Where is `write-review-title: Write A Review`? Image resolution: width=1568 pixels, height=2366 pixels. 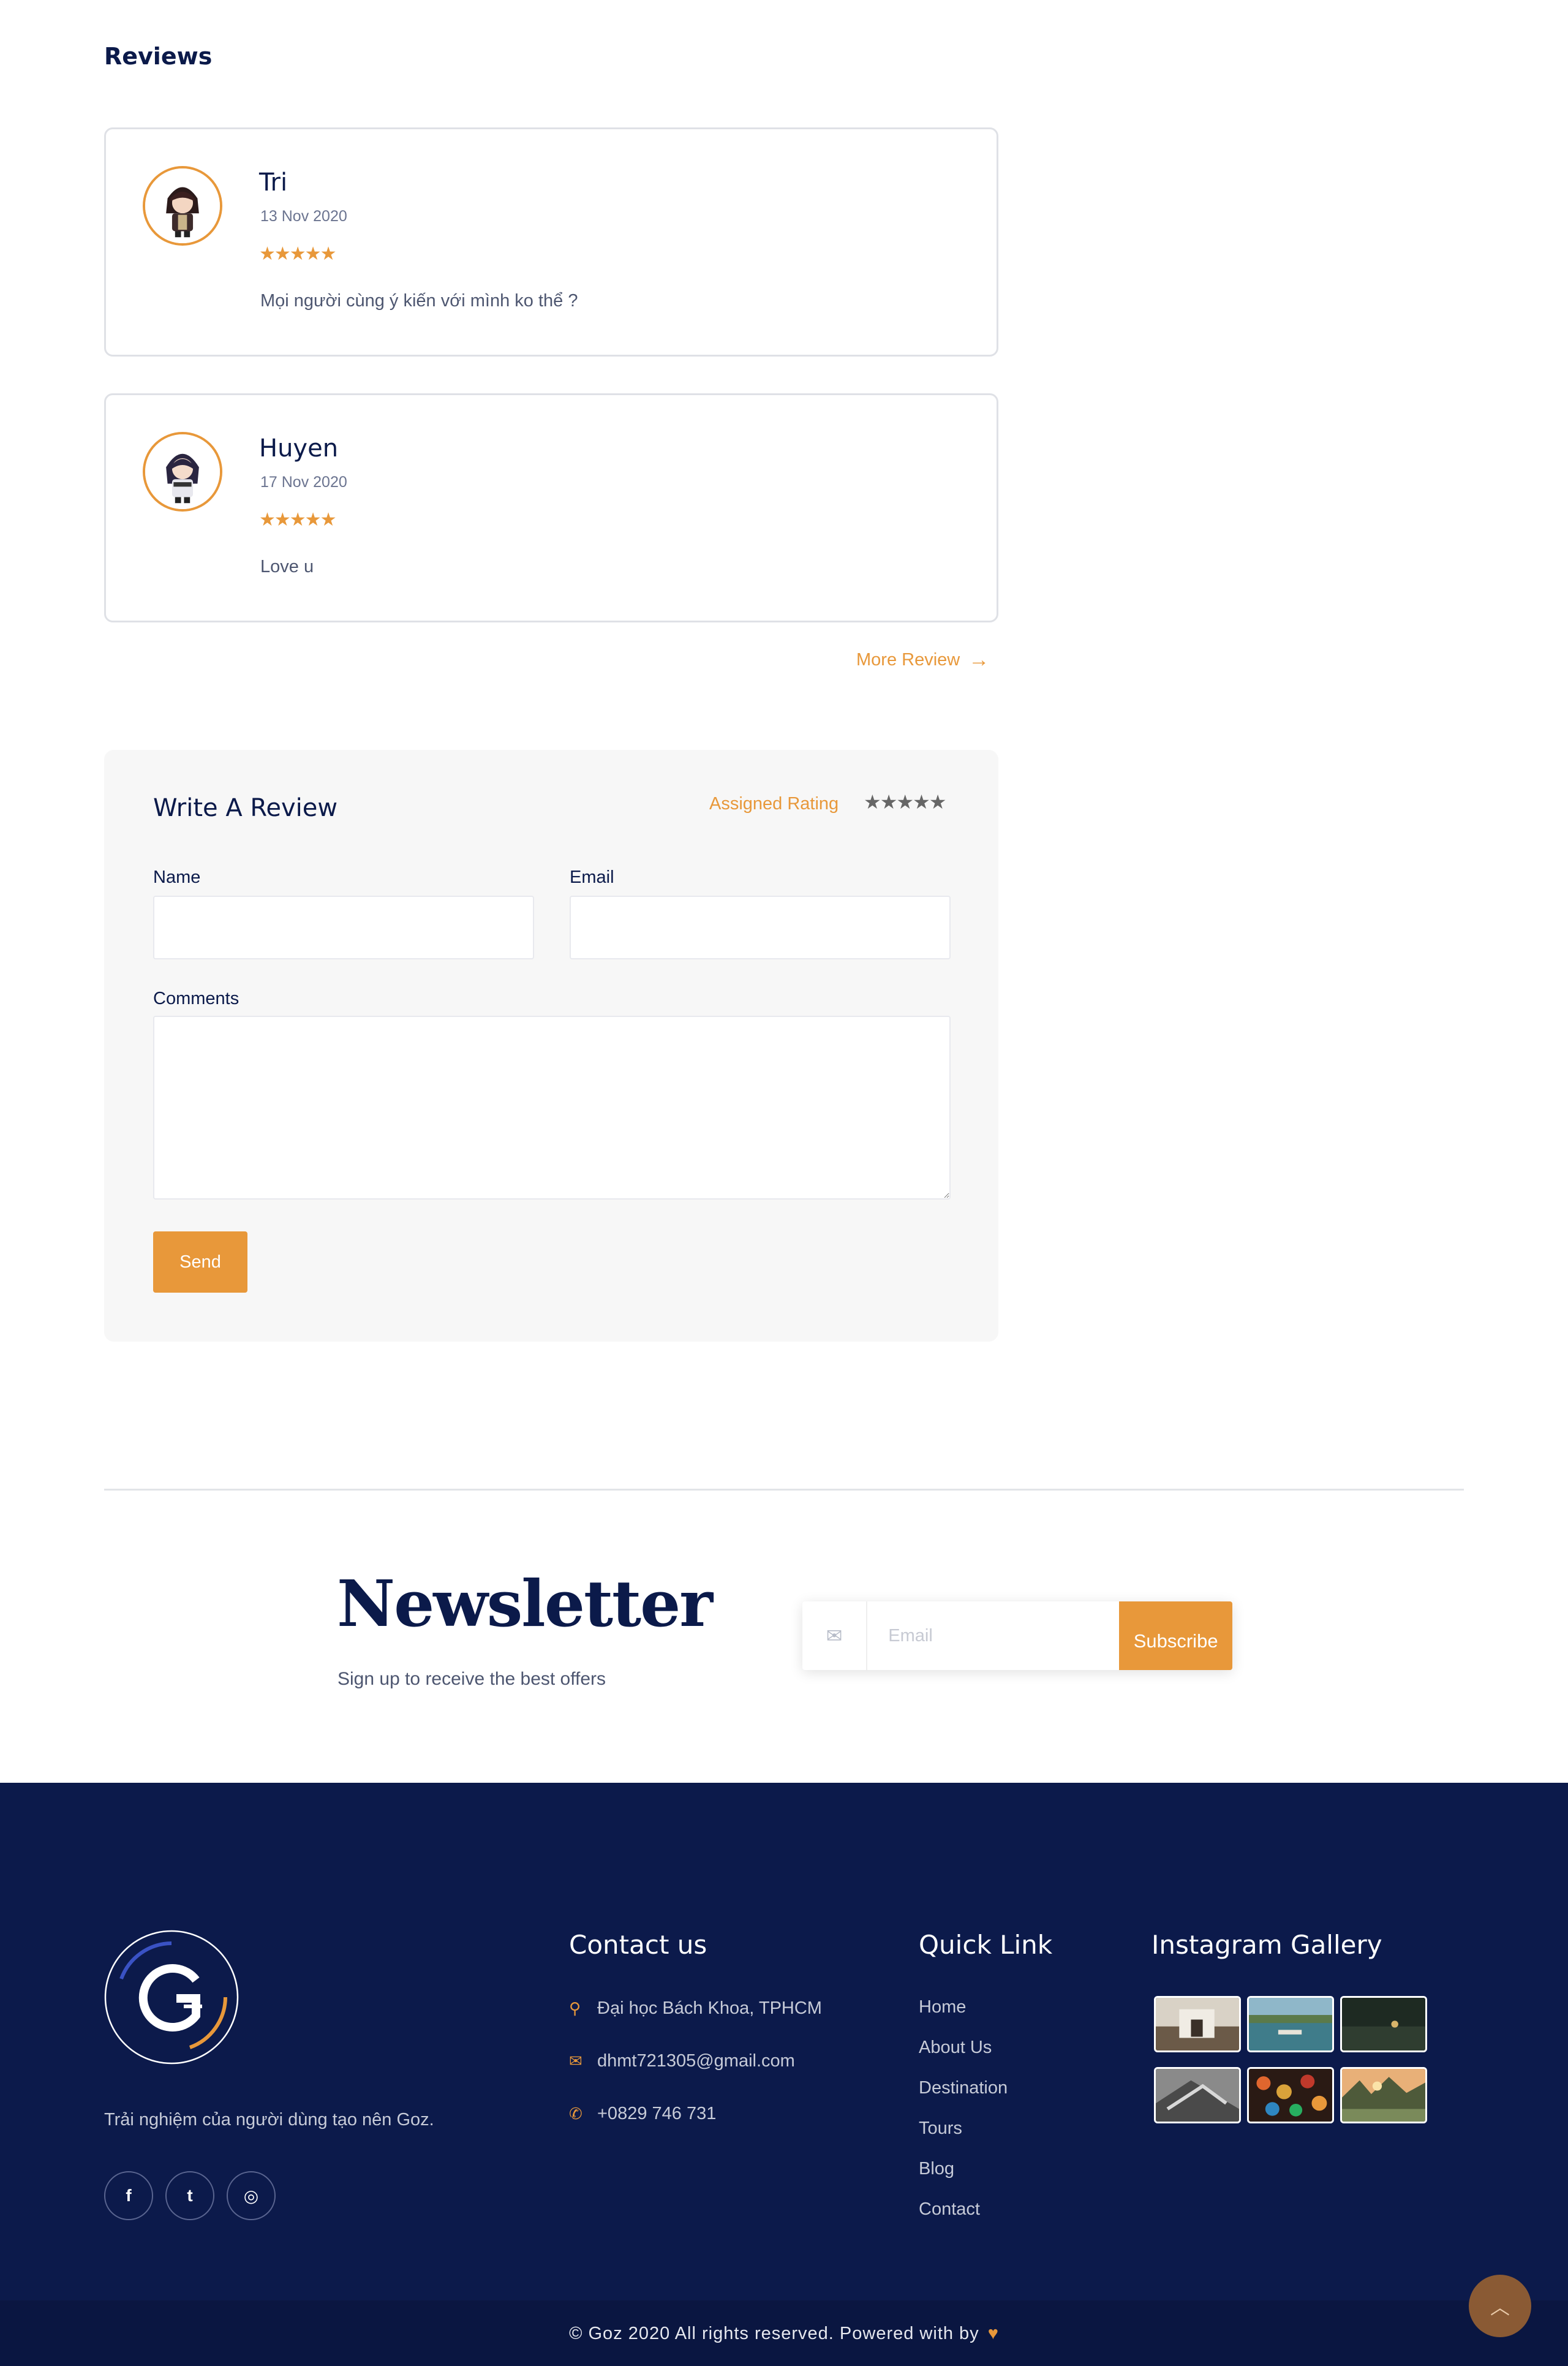
write-review-title: Write A Review is located at coordinates (245, 808).